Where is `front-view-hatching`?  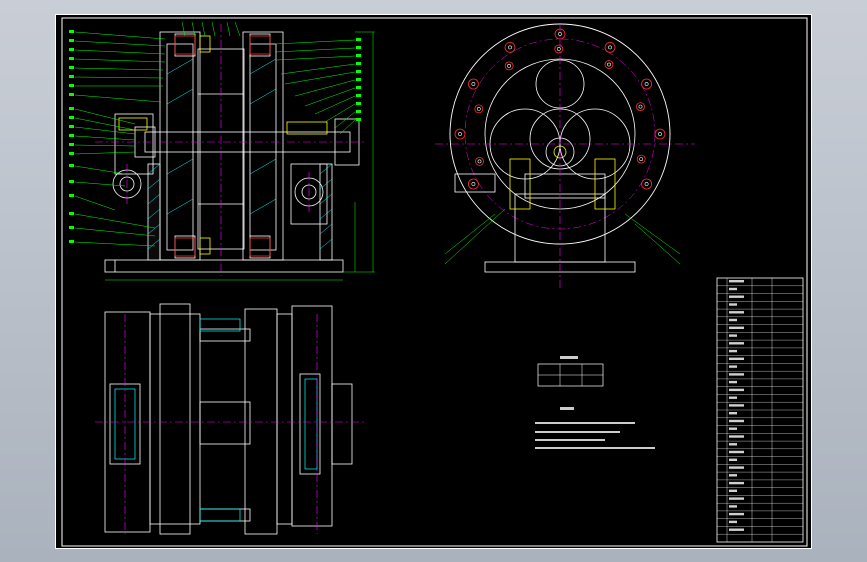
front-view-hatching is located at coordinates (240, 154).